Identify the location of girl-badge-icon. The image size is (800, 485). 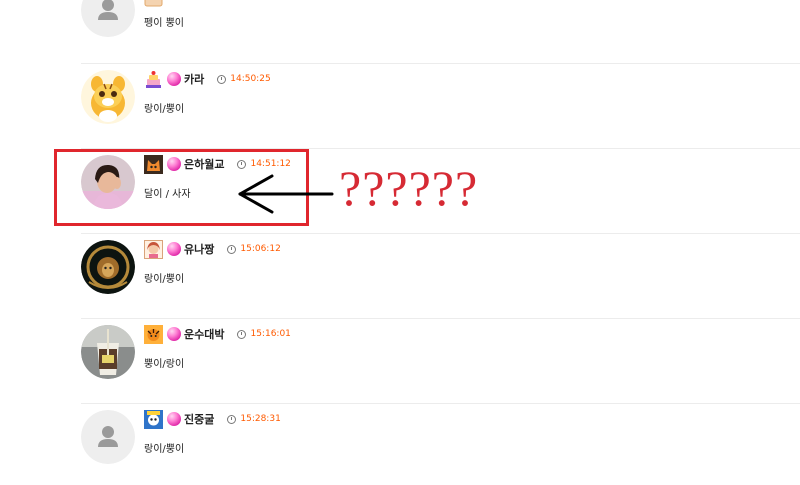
(153, 249).